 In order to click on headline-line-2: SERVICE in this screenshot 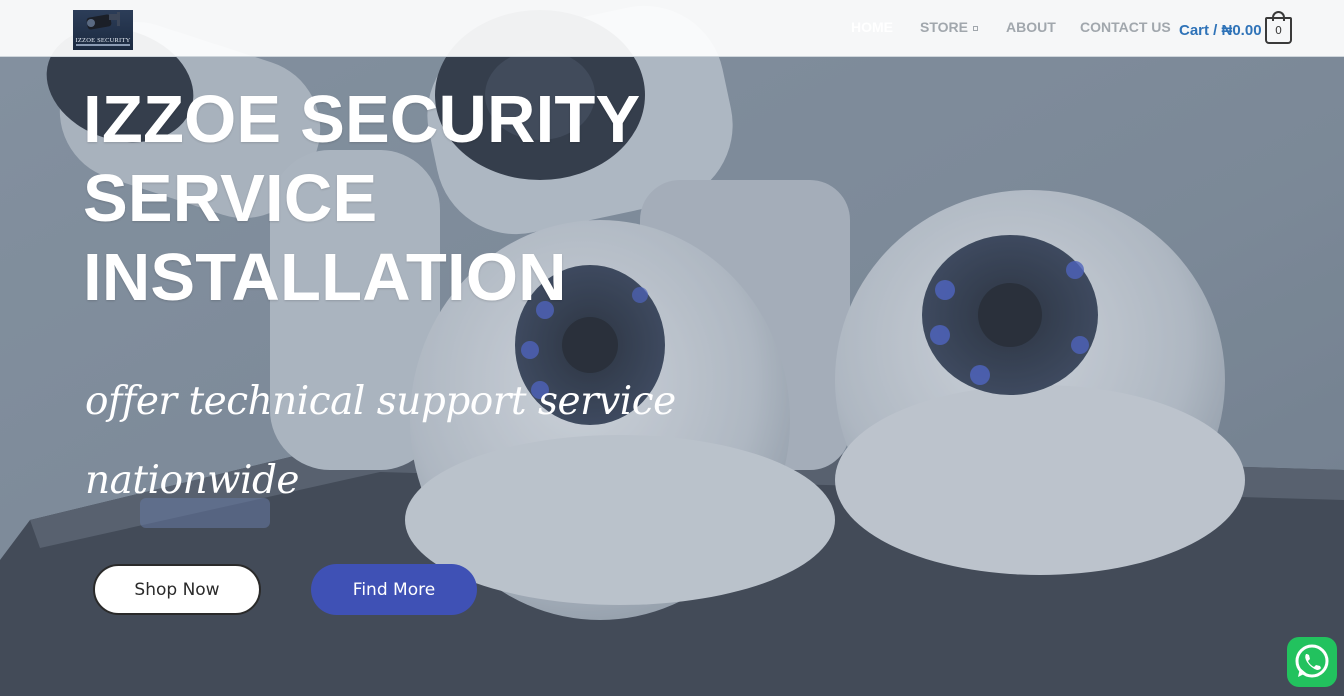, I will do `click(230, 198)`.